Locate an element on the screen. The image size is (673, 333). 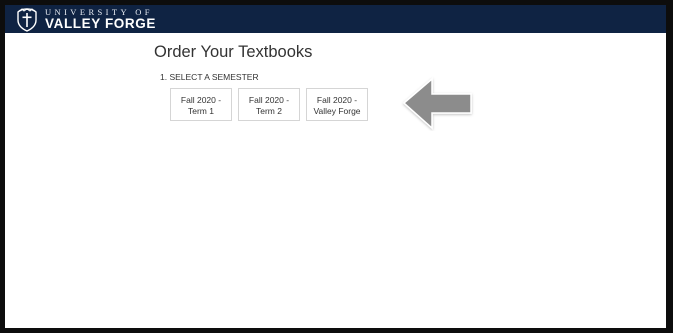
semester-button-line2: Valley Forge is located at coordinates (337, 111).